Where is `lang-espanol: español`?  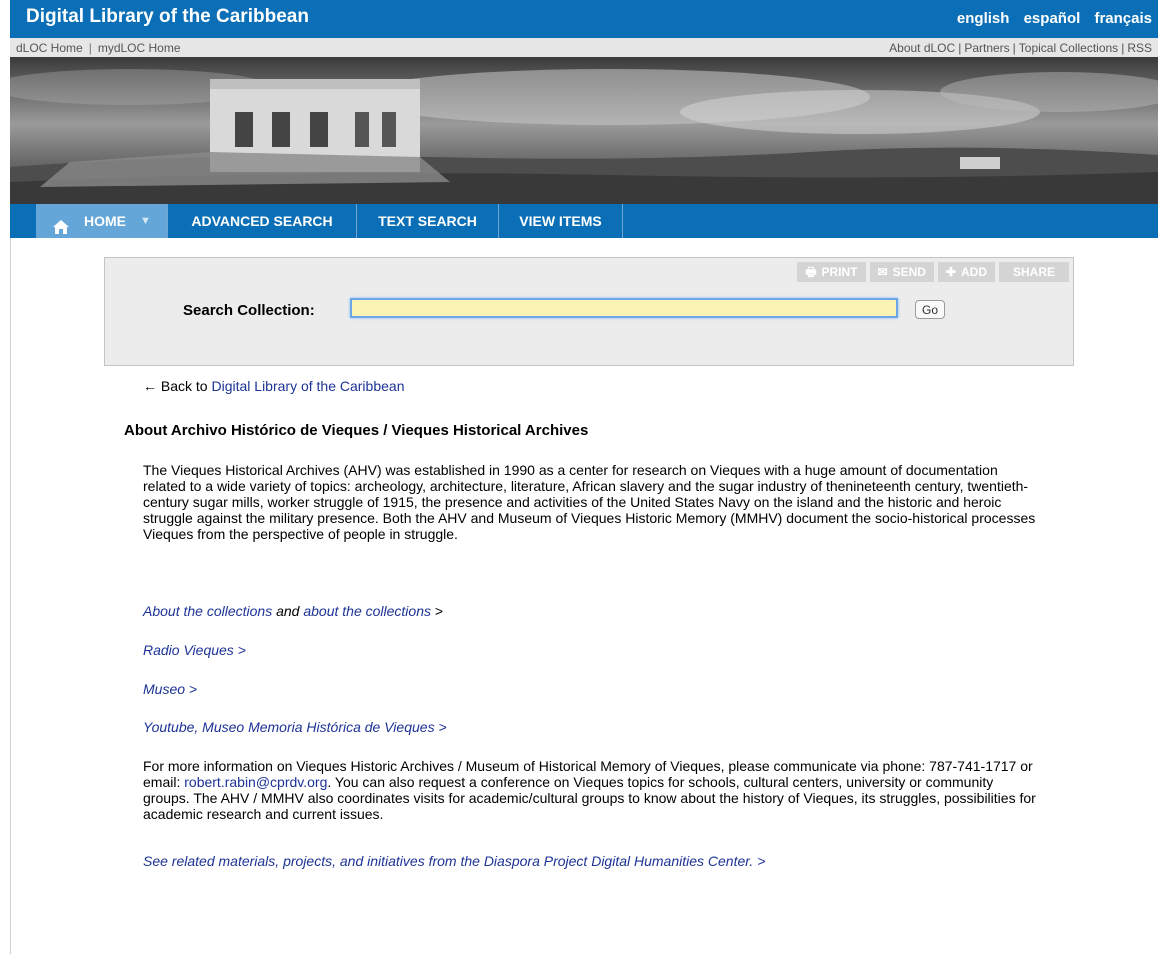 lang-espanol: español is located at coordinates (1052, 18).